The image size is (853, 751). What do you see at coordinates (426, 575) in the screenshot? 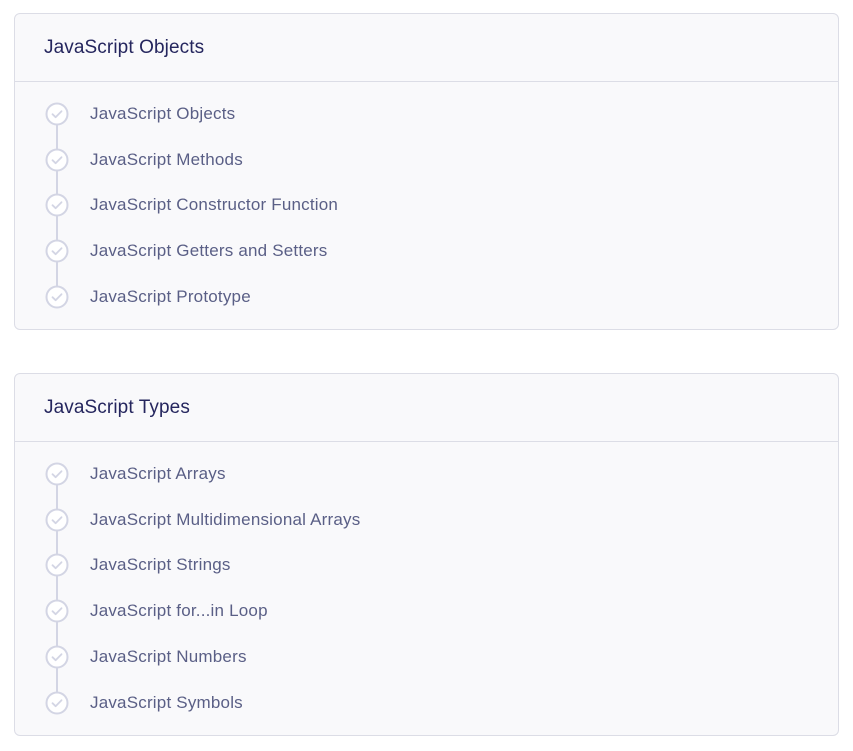
I see `lesson-item: JavaScript Strings` at bounding box center [426, 575].